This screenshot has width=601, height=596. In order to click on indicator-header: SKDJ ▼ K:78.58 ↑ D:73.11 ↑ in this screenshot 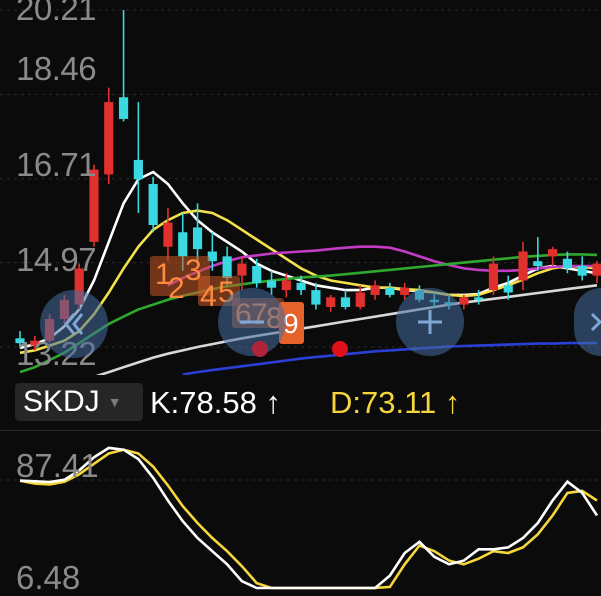, I will do `click(300, 402)`.